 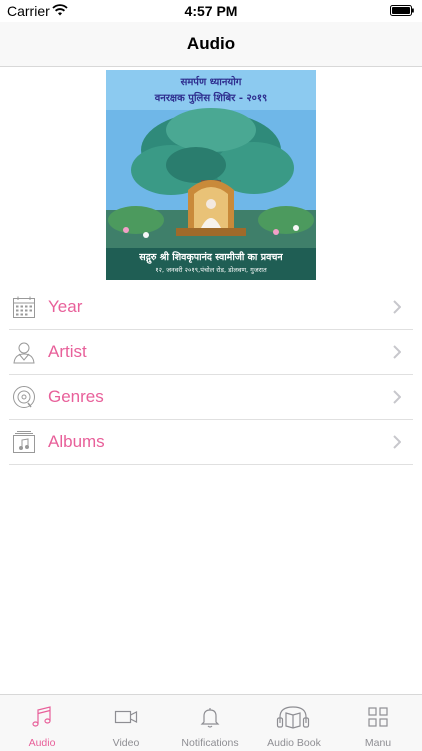 What do you see at coordinates (42, 743) in the screenshot?
I see `tab-label: Audio` at bounding box center [42, 743].